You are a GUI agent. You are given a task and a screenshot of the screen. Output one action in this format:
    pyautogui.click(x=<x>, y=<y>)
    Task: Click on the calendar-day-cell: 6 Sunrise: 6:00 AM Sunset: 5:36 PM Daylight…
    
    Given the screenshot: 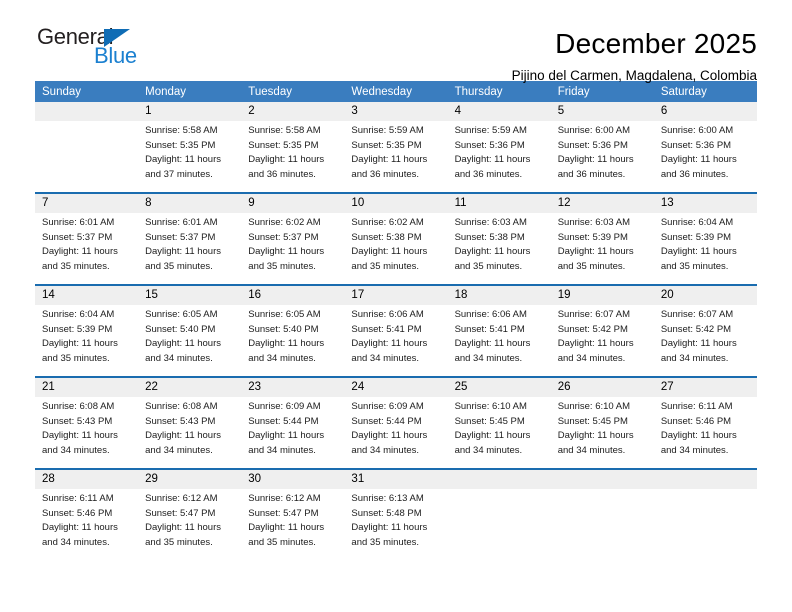 What is the action you would take?
    pyautogui.click(x=705, y=147)
    